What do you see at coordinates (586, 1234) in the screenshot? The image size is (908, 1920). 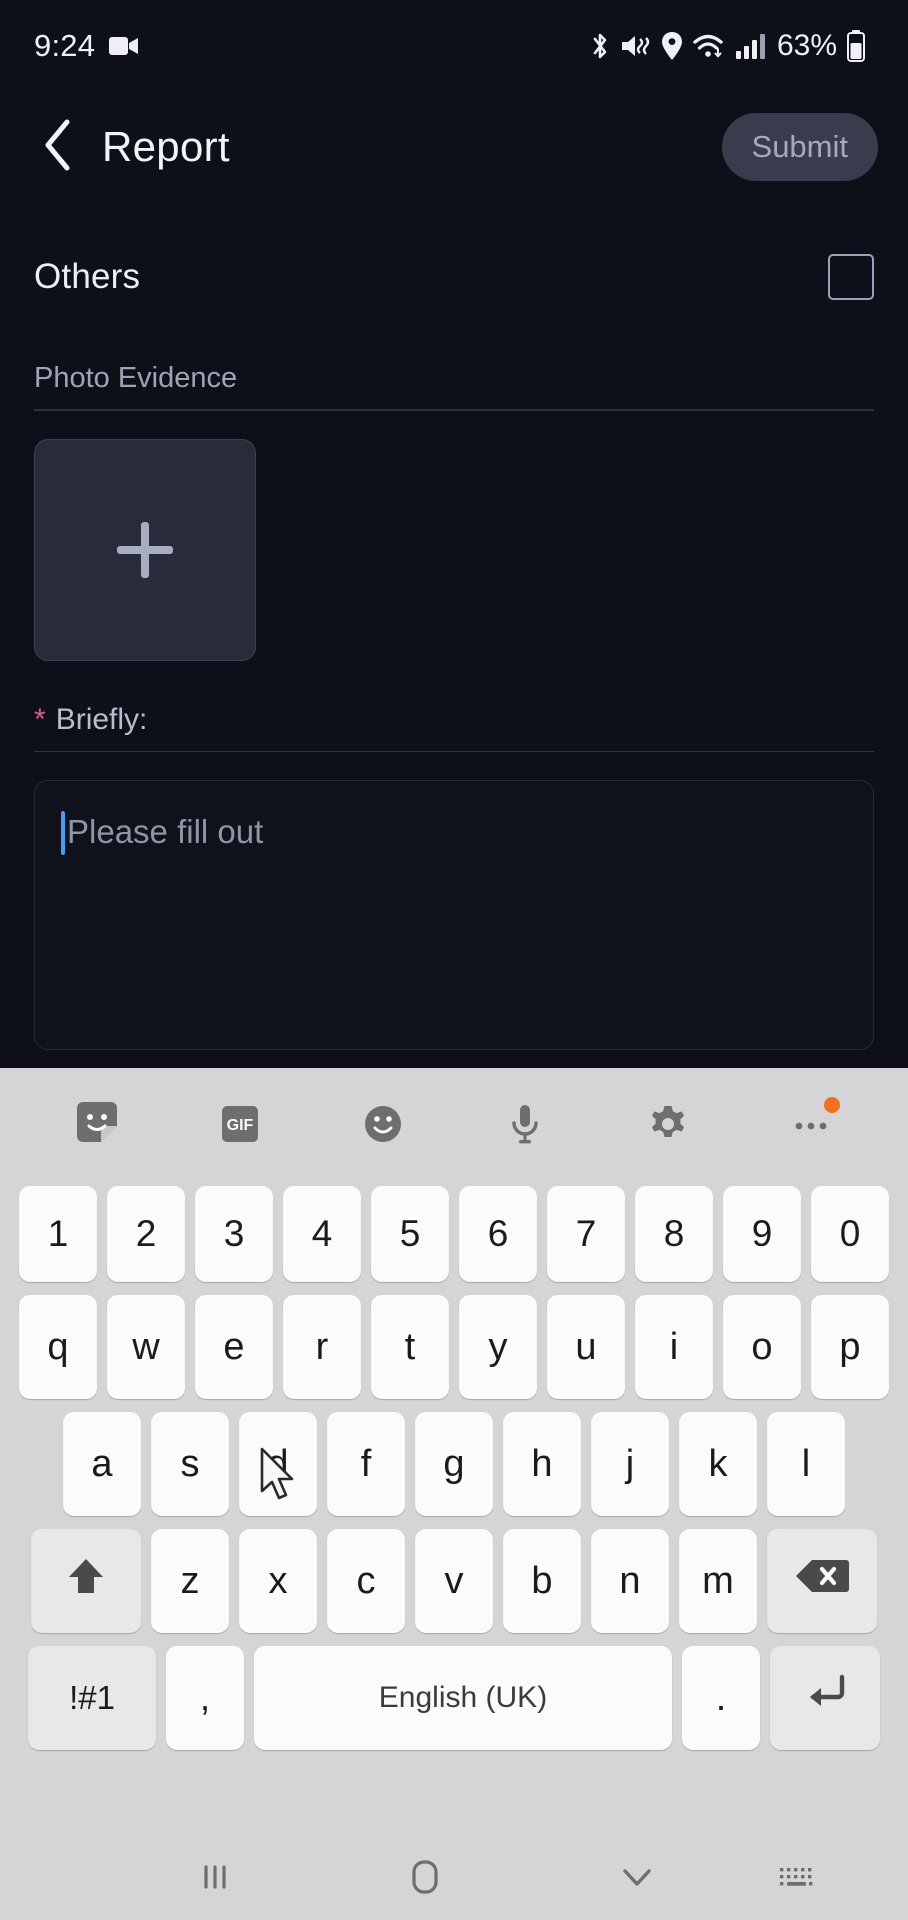 I see `key-7: 7` at bounding box center [586, 1234].